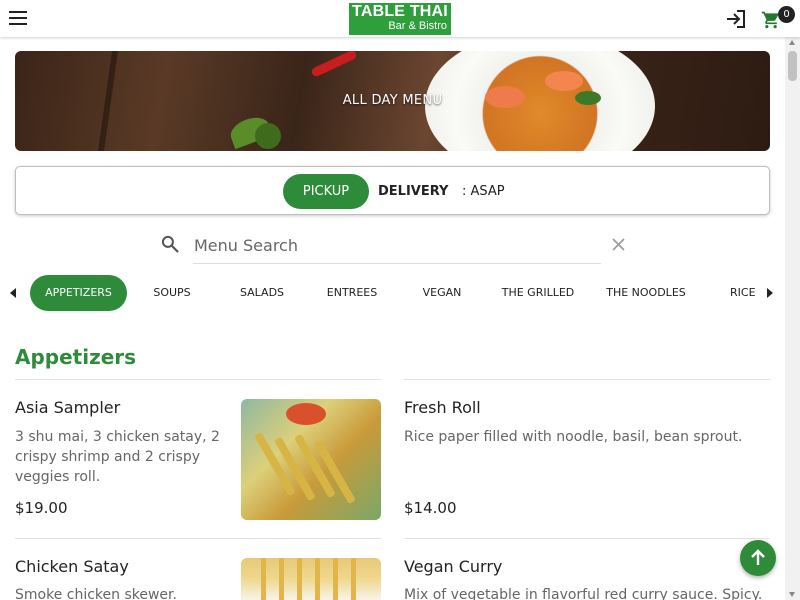  Describe the element at coordinates (268, 136) in the screenshot. I see `lime-graphic` at that location.